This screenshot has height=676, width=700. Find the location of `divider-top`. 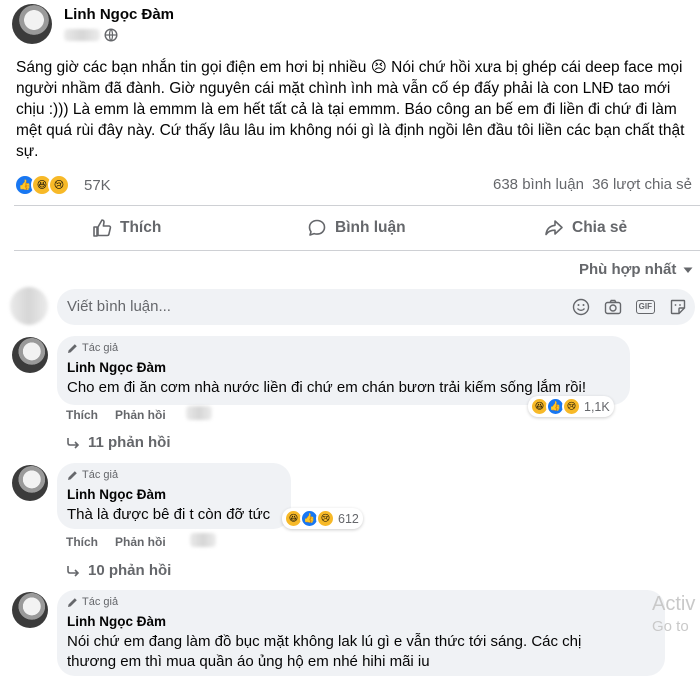

divider-top is located at coordinates (357, 205).